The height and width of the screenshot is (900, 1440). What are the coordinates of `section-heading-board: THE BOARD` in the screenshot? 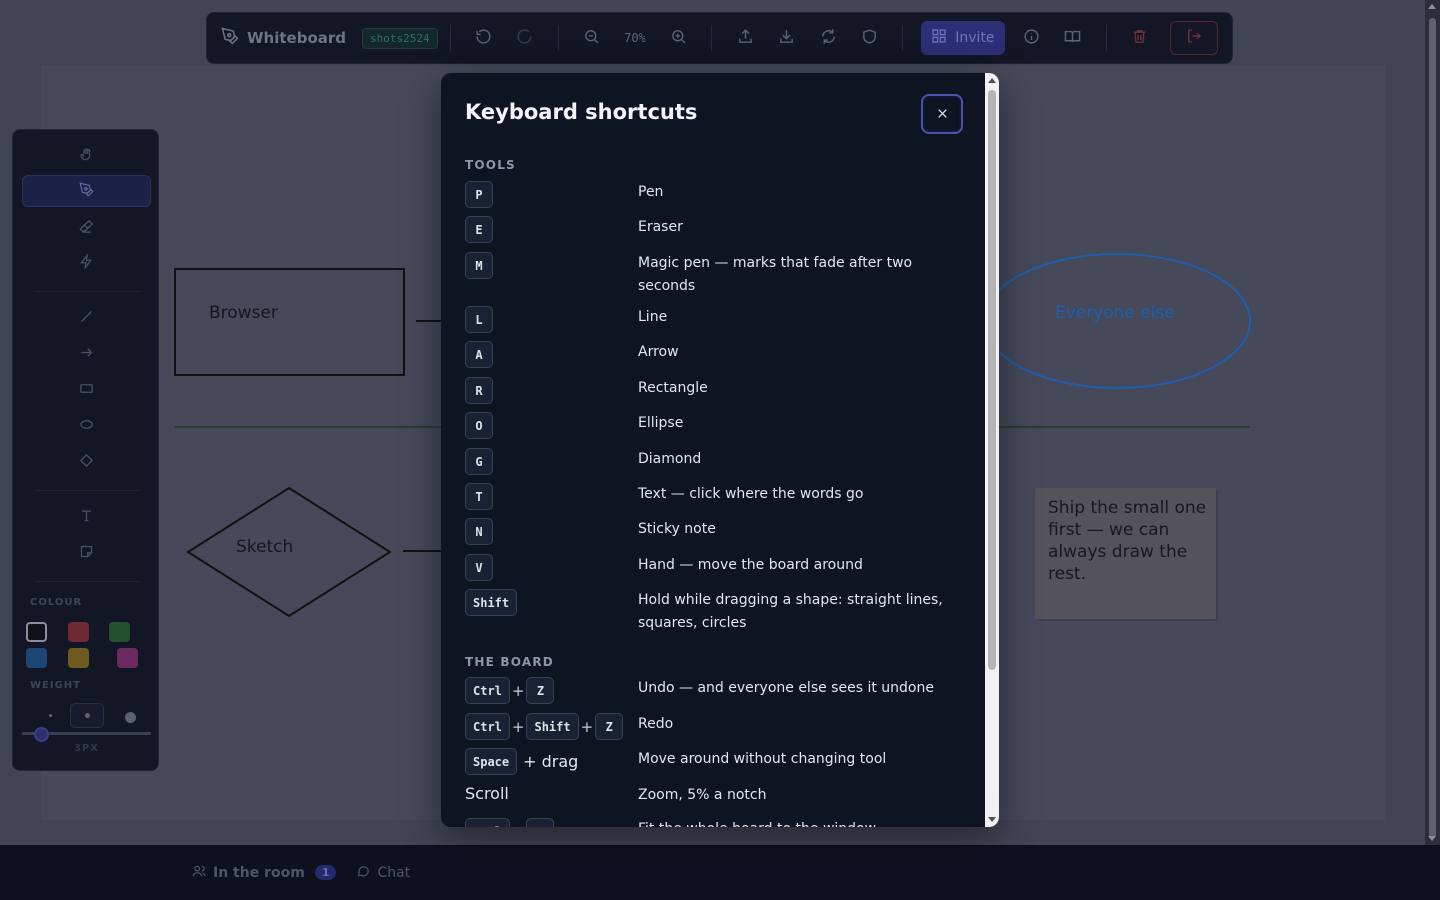 It's located at (509, 662).